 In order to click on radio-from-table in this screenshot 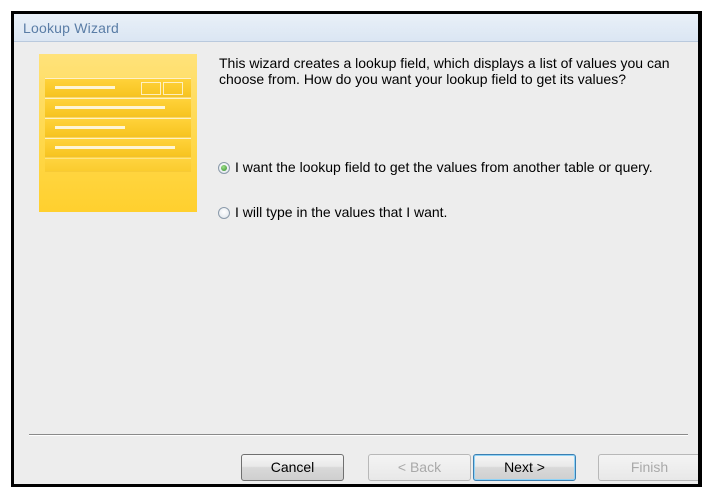, I will do `click(224, 168)`.